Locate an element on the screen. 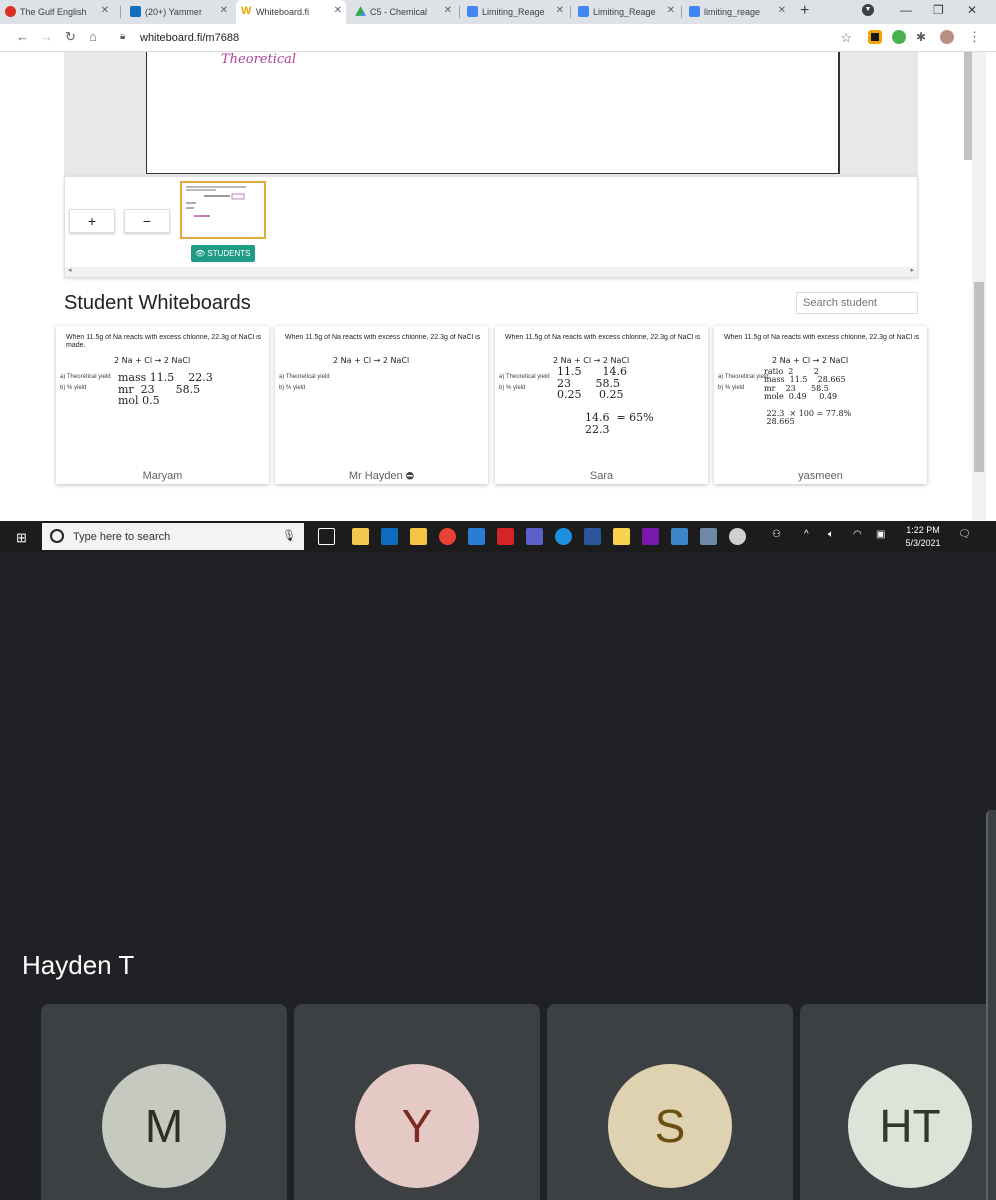 The height and width of the screenshot is (1200, 996). student-name: Maryam is located at coordinates (162, 476).